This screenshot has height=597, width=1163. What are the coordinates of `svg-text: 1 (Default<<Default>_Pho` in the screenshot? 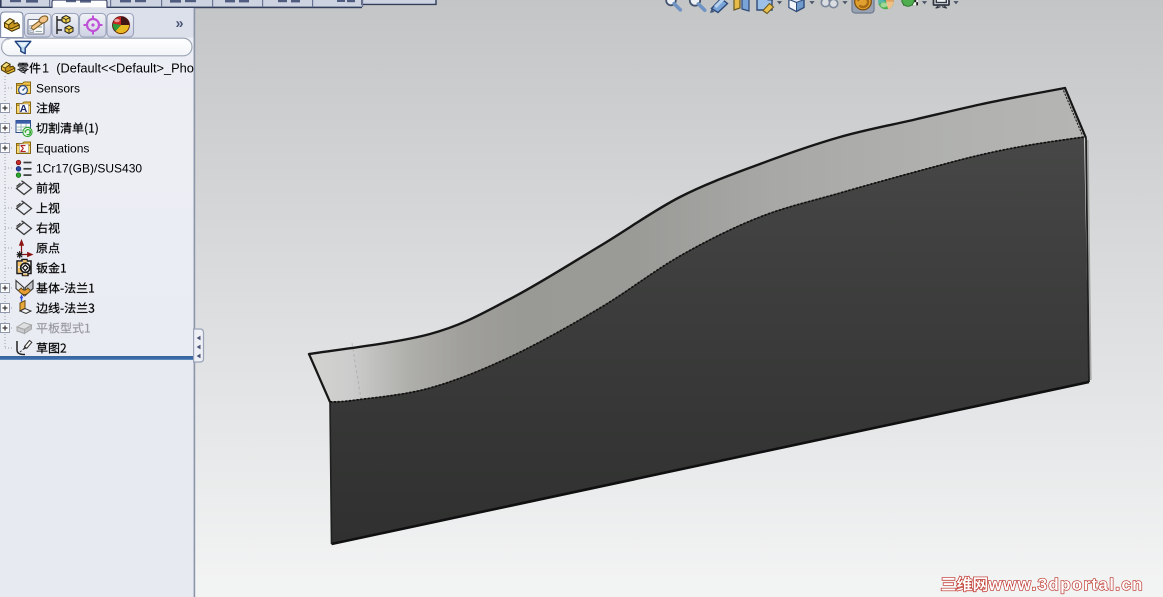 It's located at (118, 68).